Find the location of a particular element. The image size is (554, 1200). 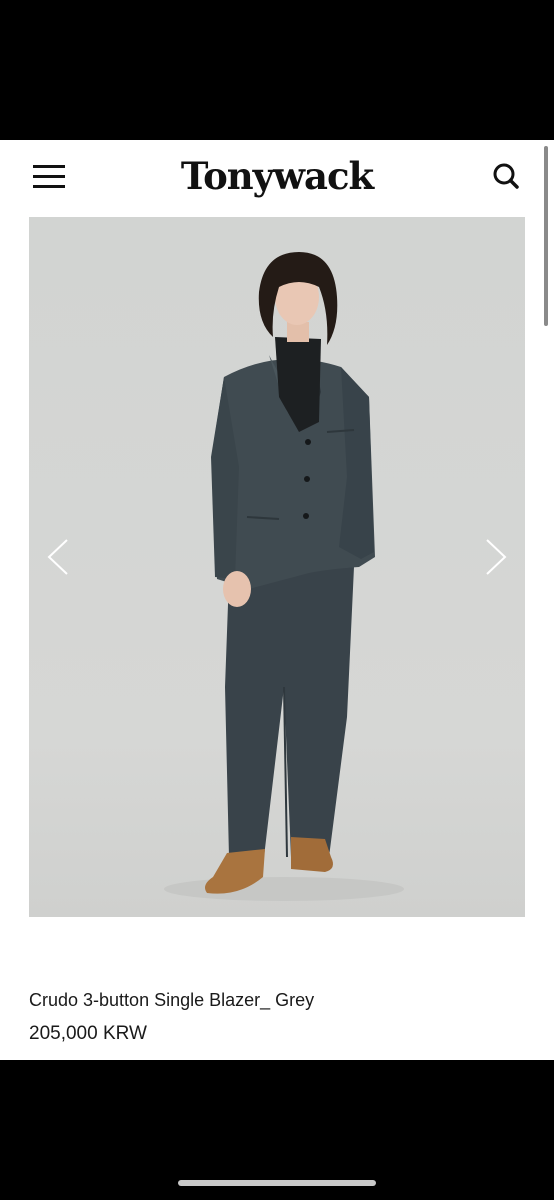

search-icon is located at coordinates (506, 176).